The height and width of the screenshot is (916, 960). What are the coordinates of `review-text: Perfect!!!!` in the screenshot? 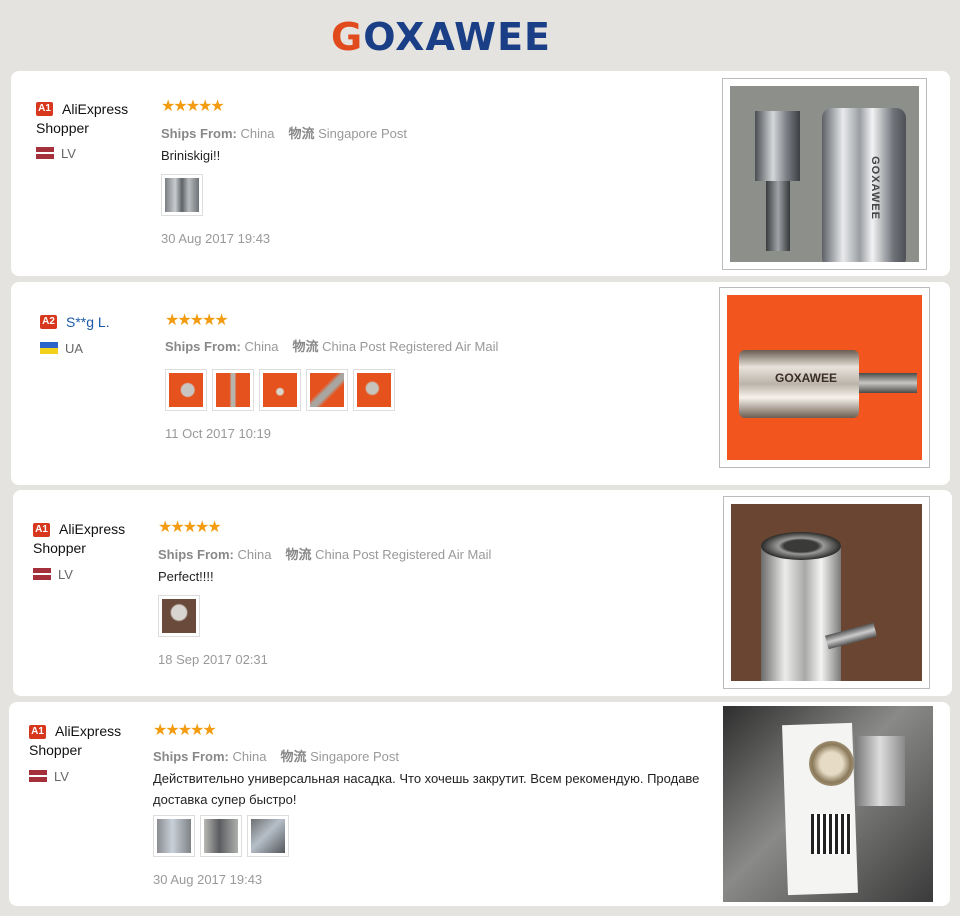 It's located at (186, 576).